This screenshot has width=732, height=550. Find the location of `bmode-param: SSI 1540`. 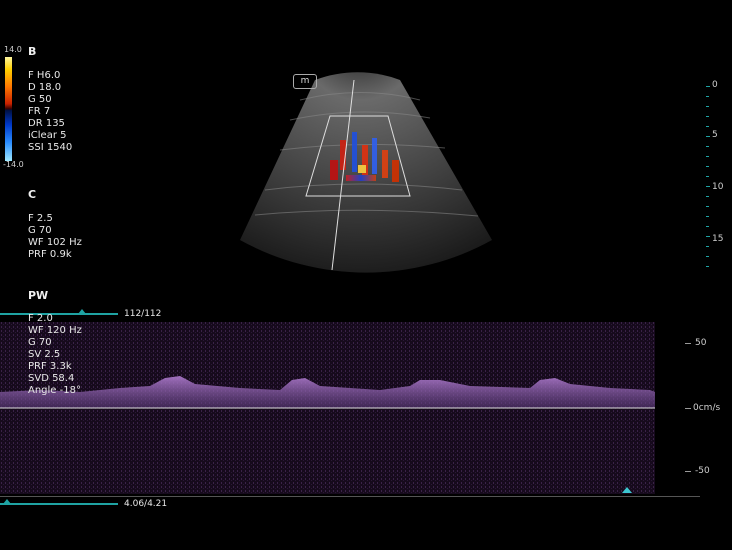

bmode-param: SSI 1540 is located at coordinates (50, 147).